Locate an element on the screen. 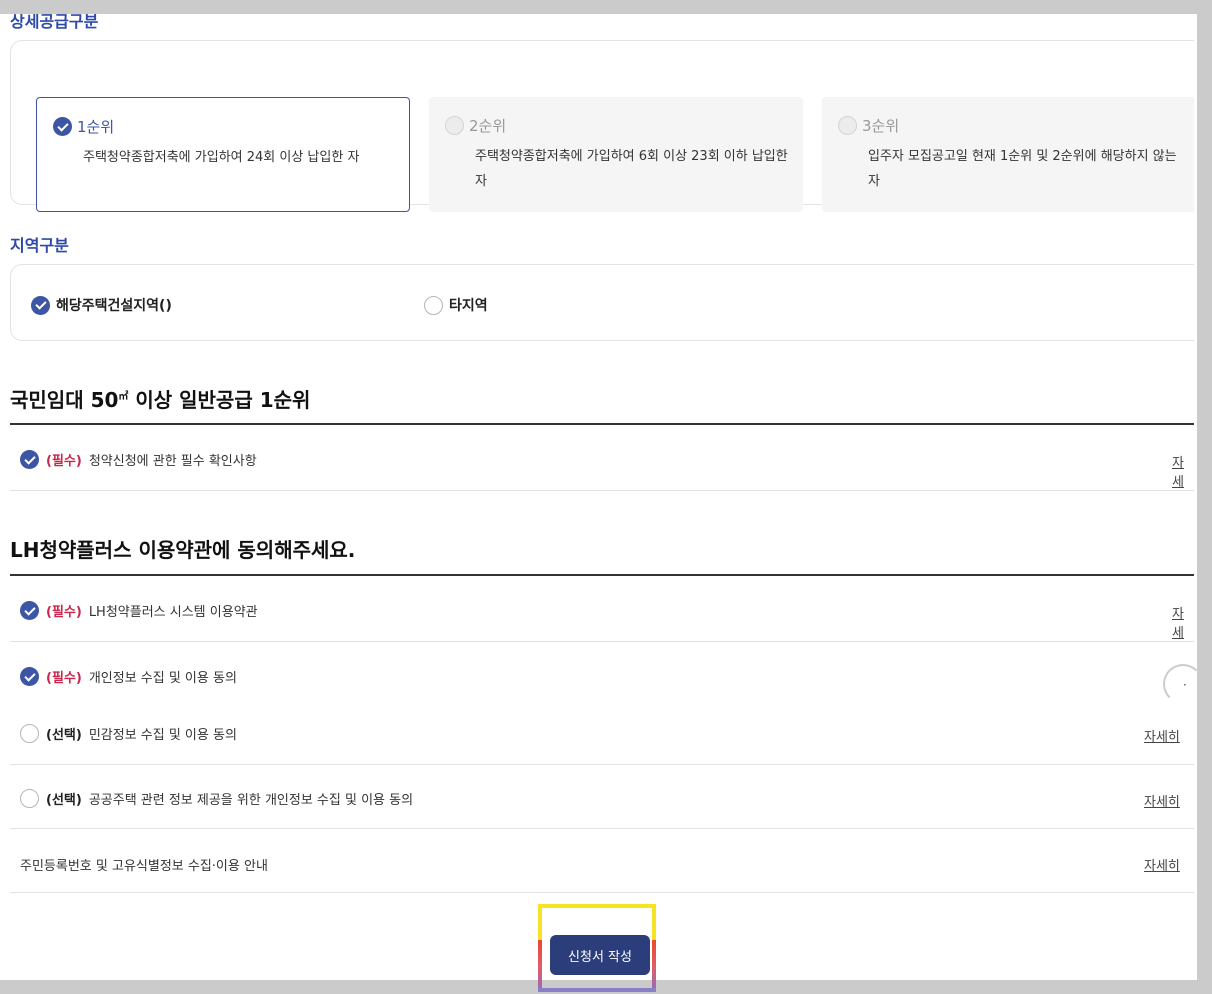 The width and height of the screenshot is (1212, 994). agree-item-application-notice: (필수) 청약신청에 관한 필수 확인사항 is located at coordinates (138, 459).